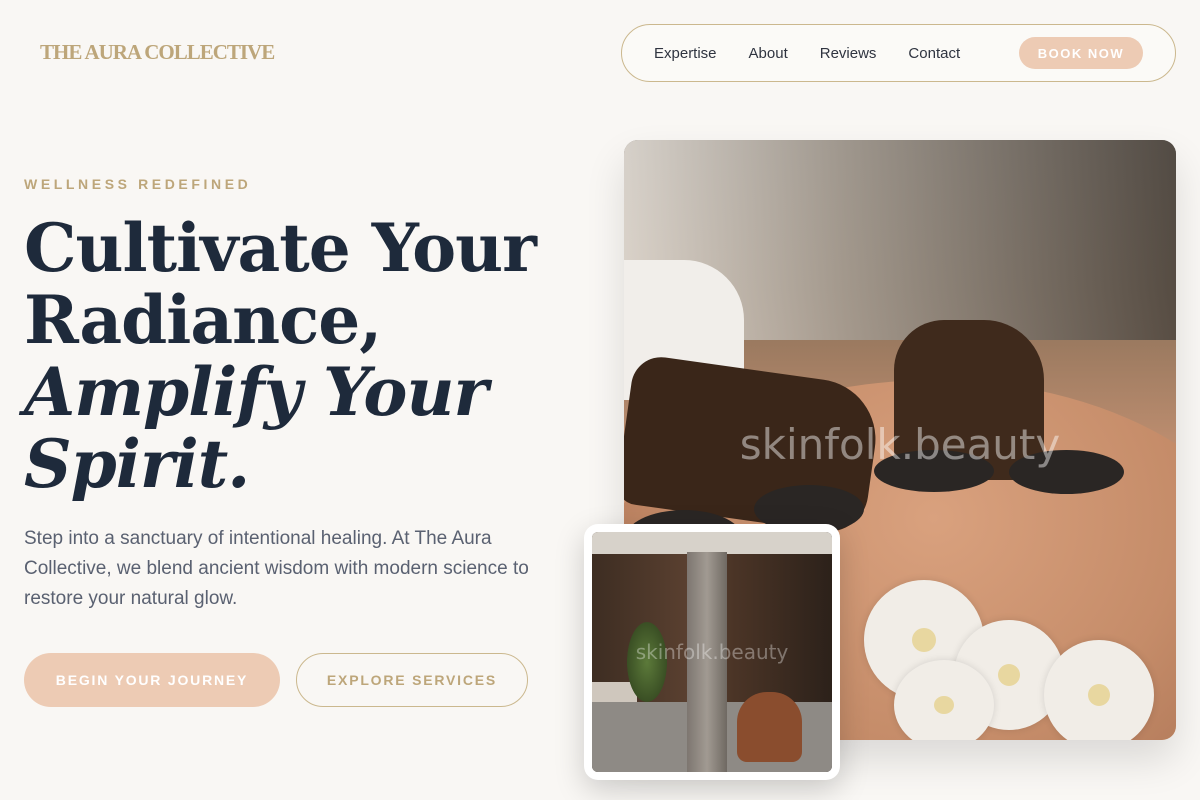 The height and width of the screenshot is (800, 1200). Describe the element at coordinates (280, 248) in the screenshot. I see `headline-line-1: Cultivate Your` at that location.